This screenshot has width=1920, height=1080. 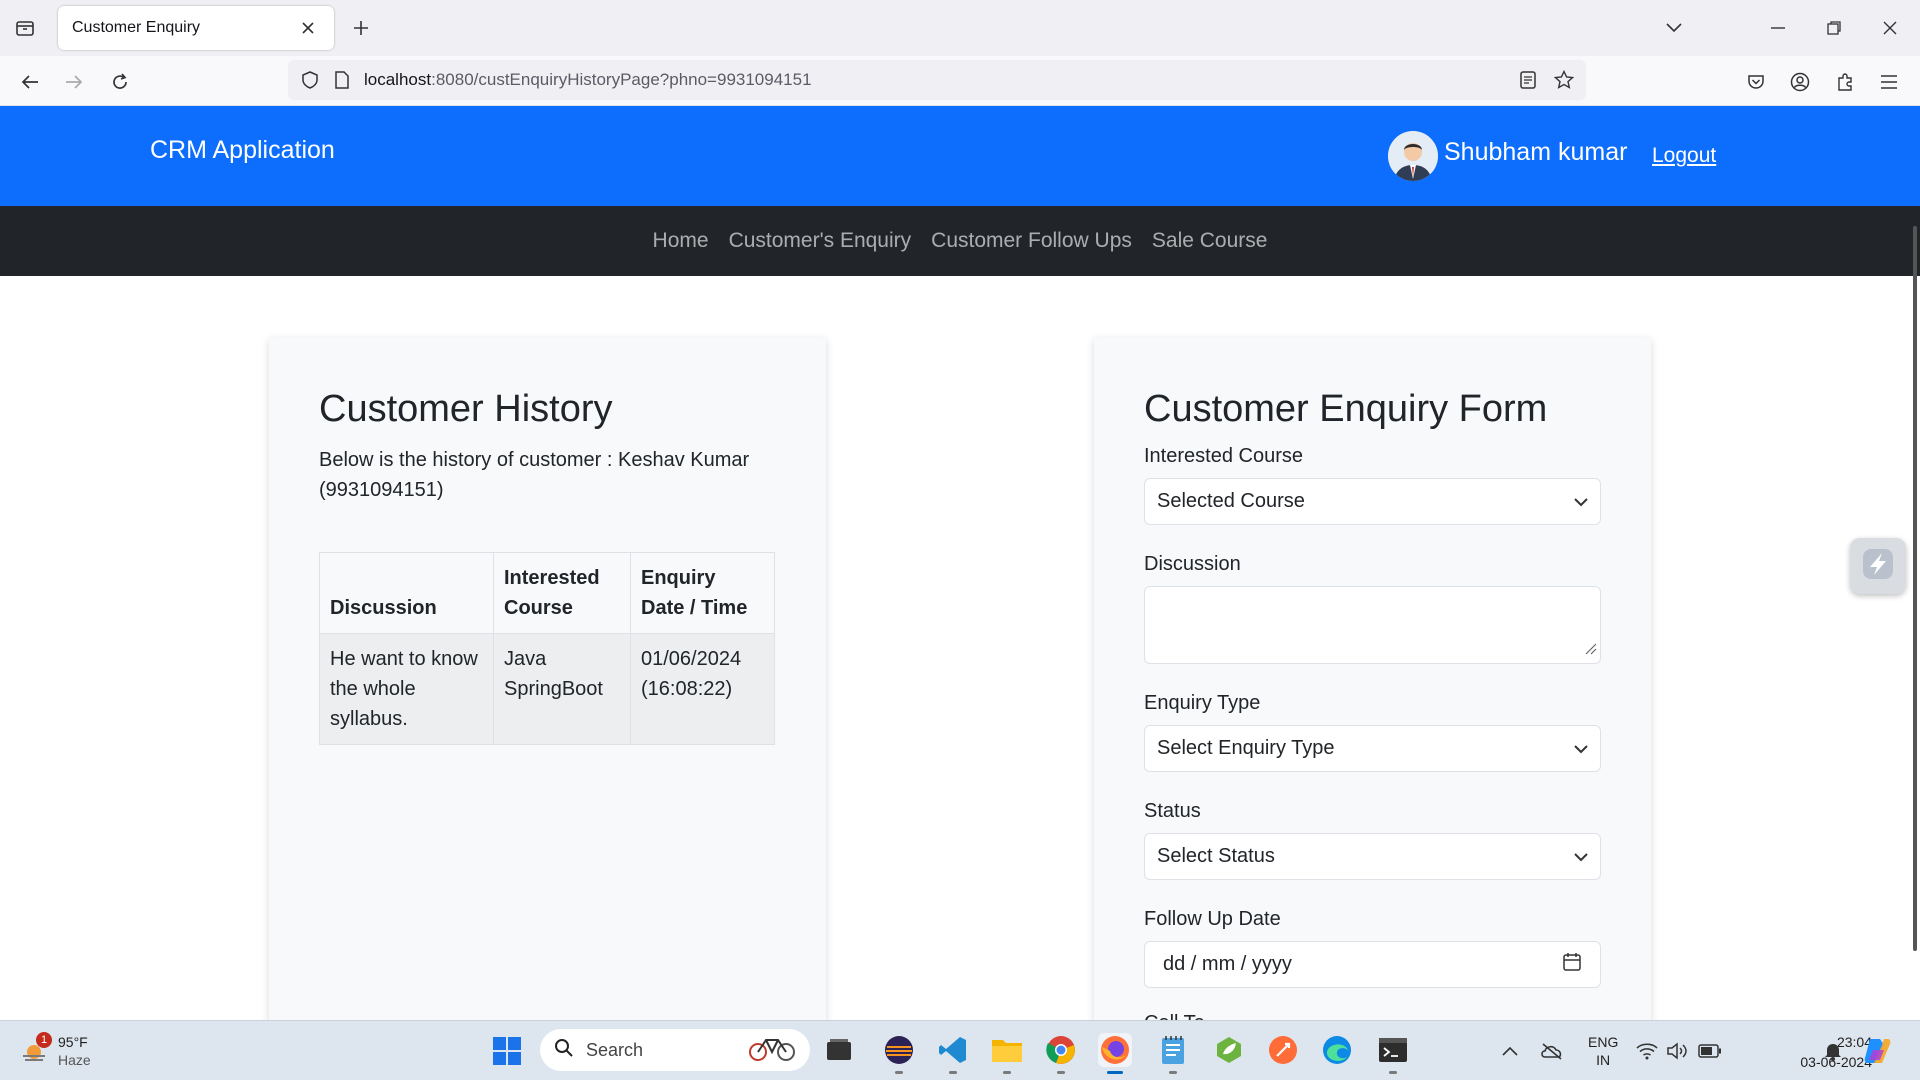 What do you see at coordinates (1372, 856) in the screenshot?
I see `status-select: Select Status` at bounding box center [1372, 856].